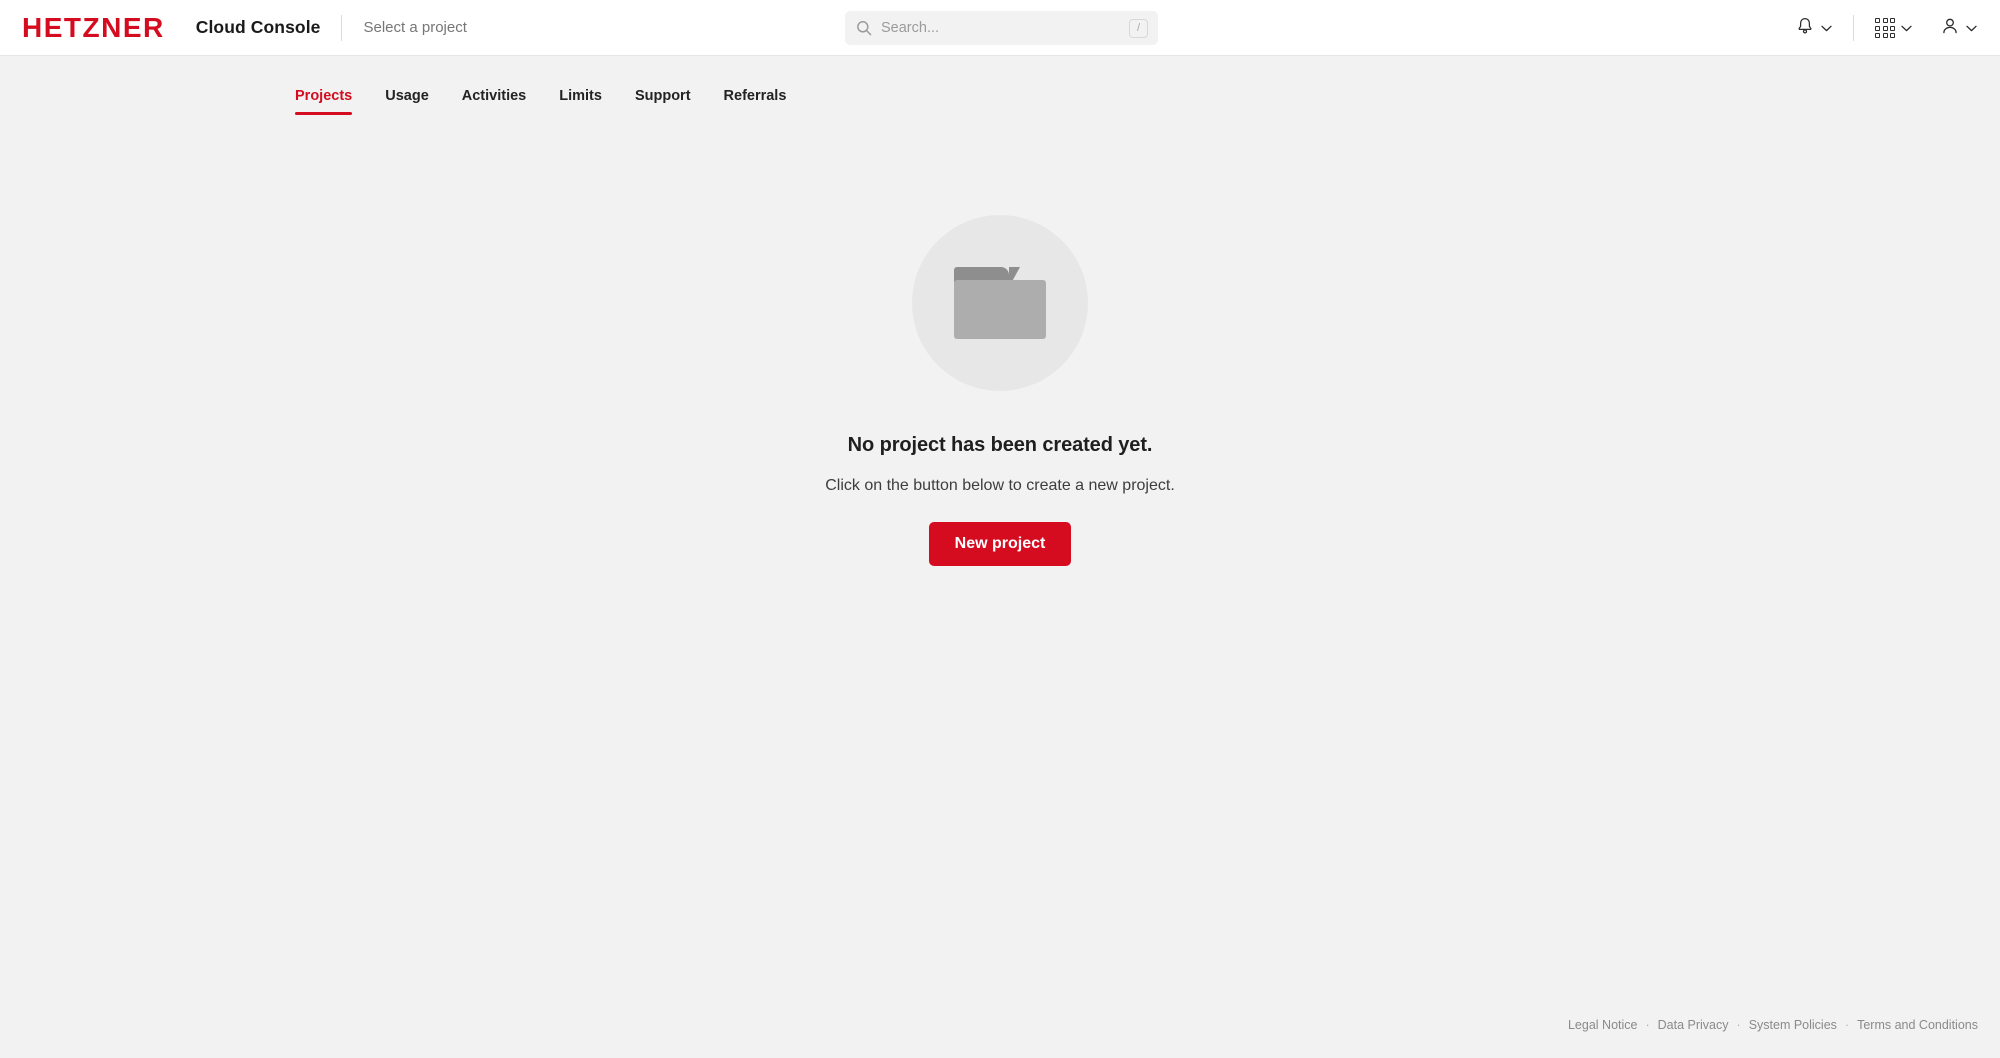 The image size is (2000, 1058). What do you see at coordinates (258, 27) in the screenshot?
I see `app-title: Cloud Console` at bounding box center [258, 27].